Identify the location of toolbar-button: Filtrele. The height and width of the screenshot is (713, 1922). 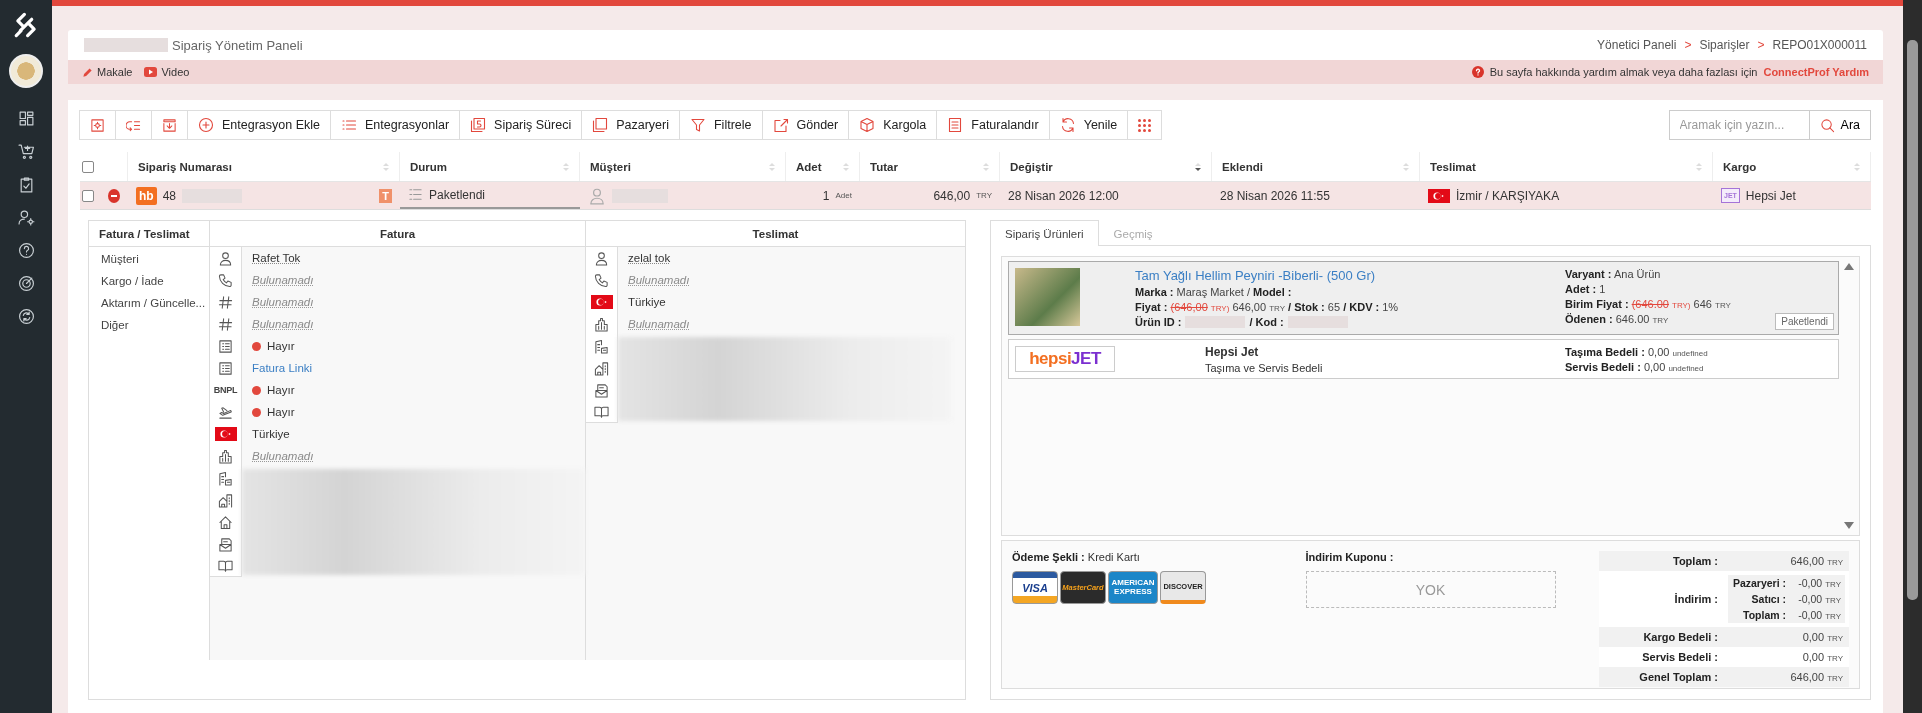
(721, 125).